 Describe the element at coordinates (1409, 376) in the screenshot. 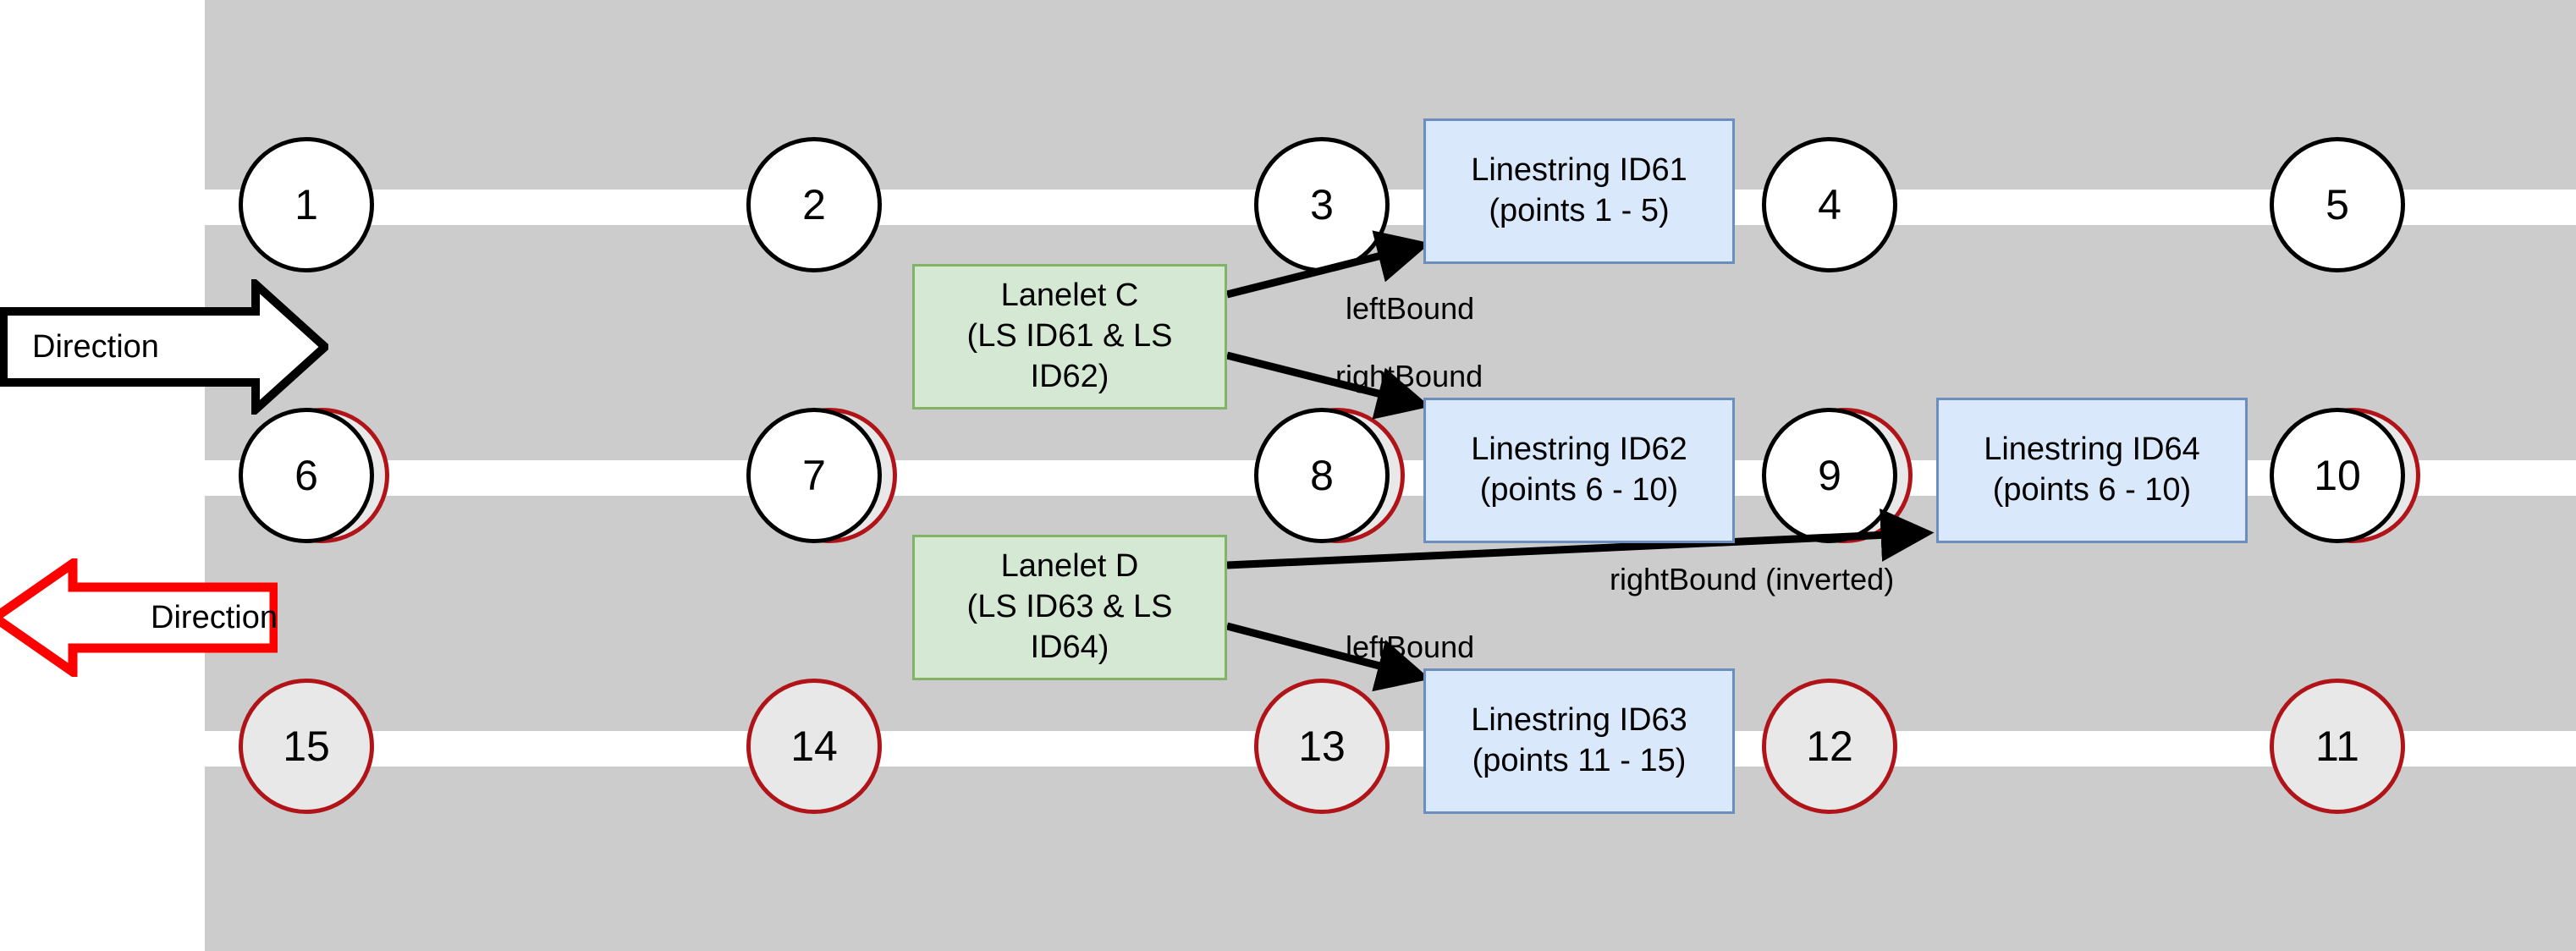

I see `edge-label-rightbound-c: rightBound` at that location.